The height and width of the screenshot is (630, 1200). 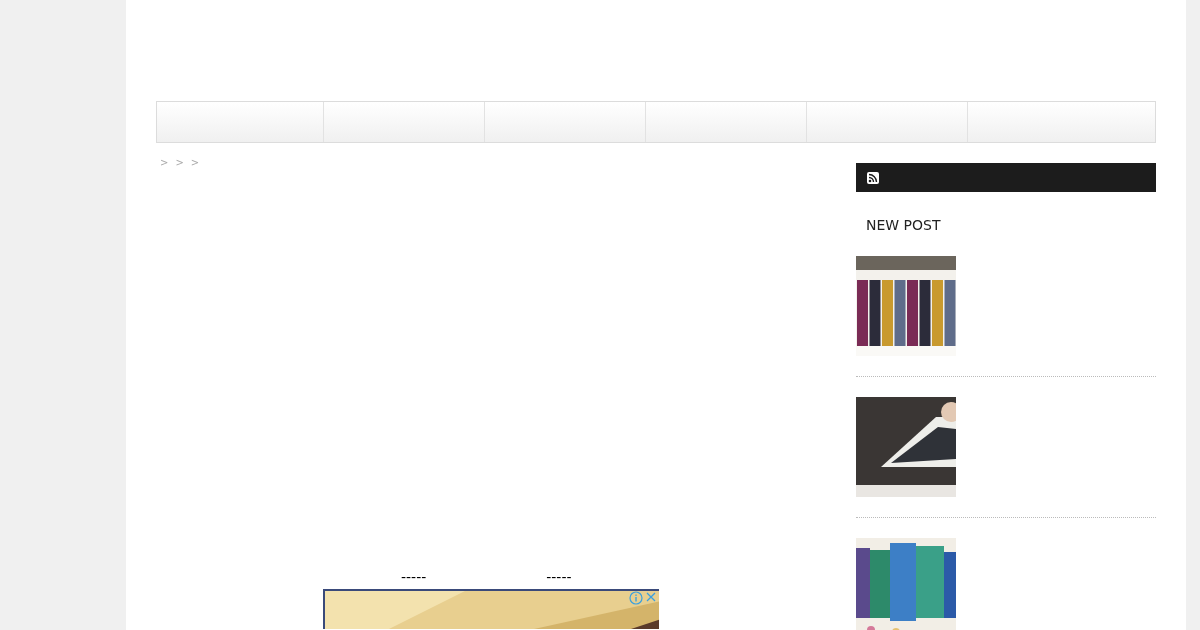 I want to click on rss-icon, so click(x=873, y=177).